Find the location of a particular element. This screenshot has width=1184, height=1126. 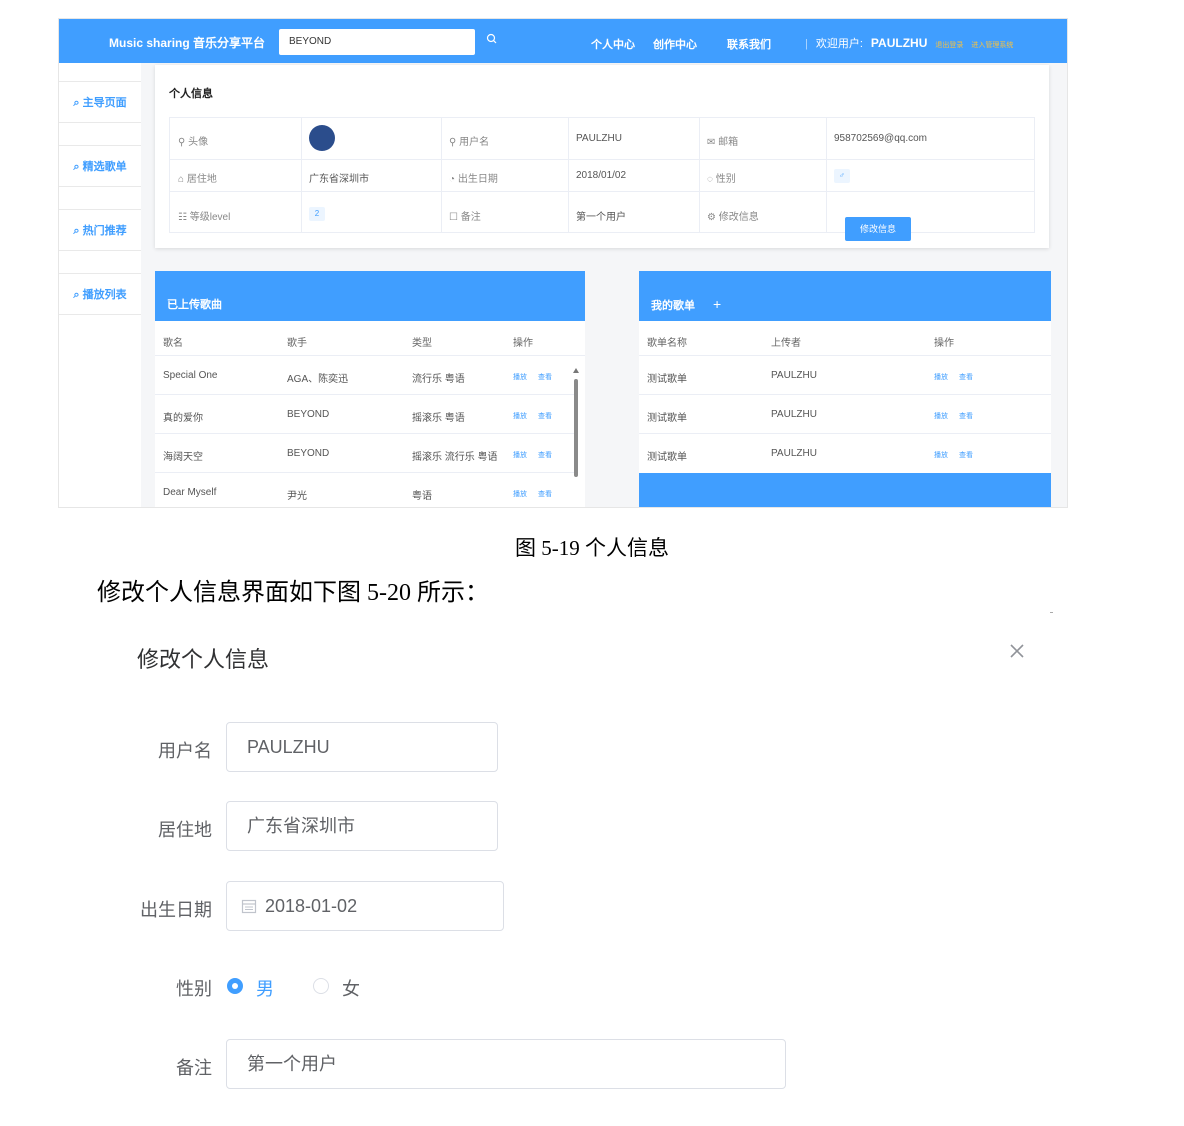

song-name: 海阔天空 is located at coordinates (183, 457).